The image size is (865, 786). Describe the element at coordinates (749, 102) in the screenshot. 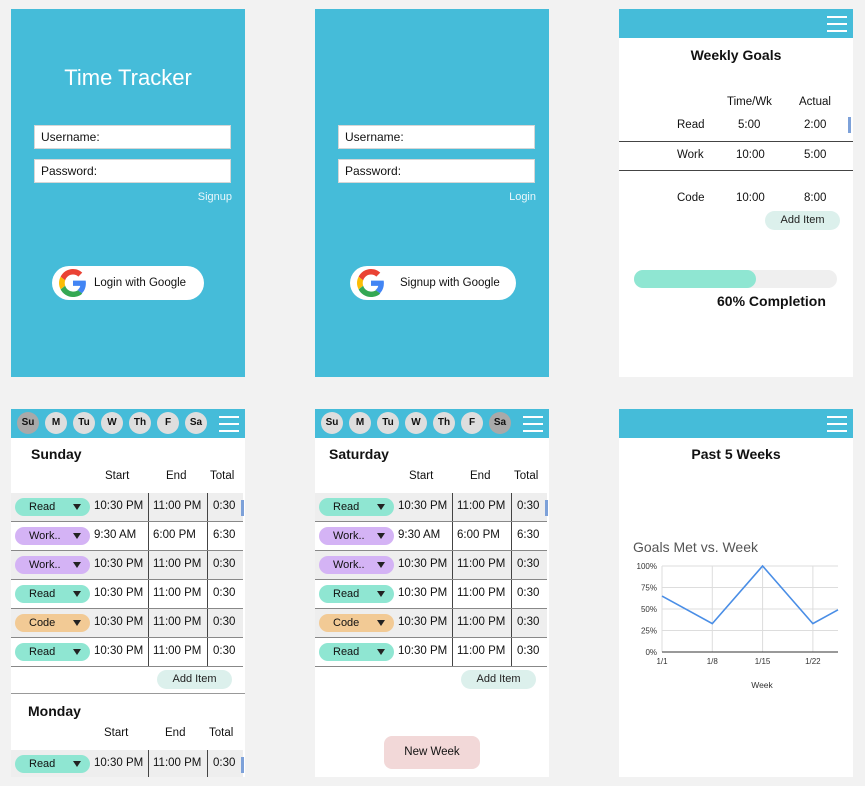

I see `col-header-time: Time/Wk` at that location.